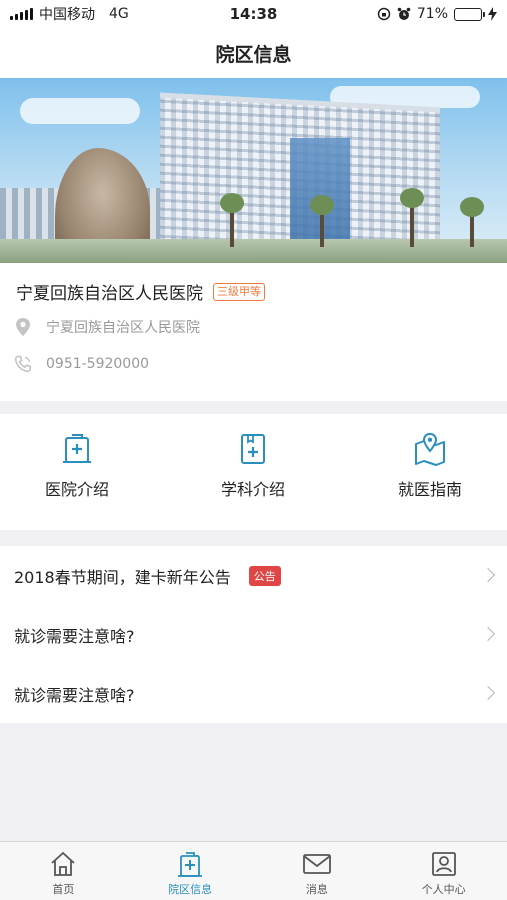 This screenshot has height=900, width=507. Describe the element at coordinates (122, 577) in the screenshot. I see `notice-title: 2018春节期间，建卡新年公告` at that location.